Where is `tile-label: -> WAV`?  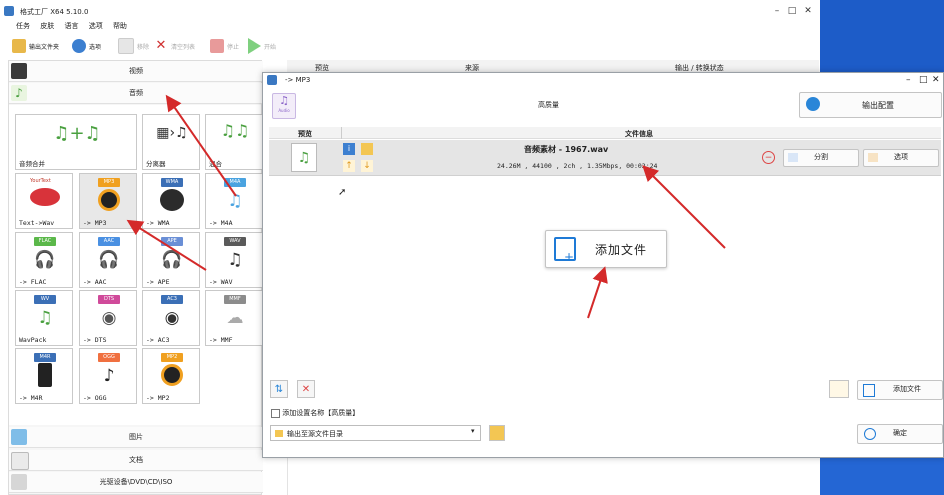 tile-label: -> WAV is located at coordinates (221, 282).